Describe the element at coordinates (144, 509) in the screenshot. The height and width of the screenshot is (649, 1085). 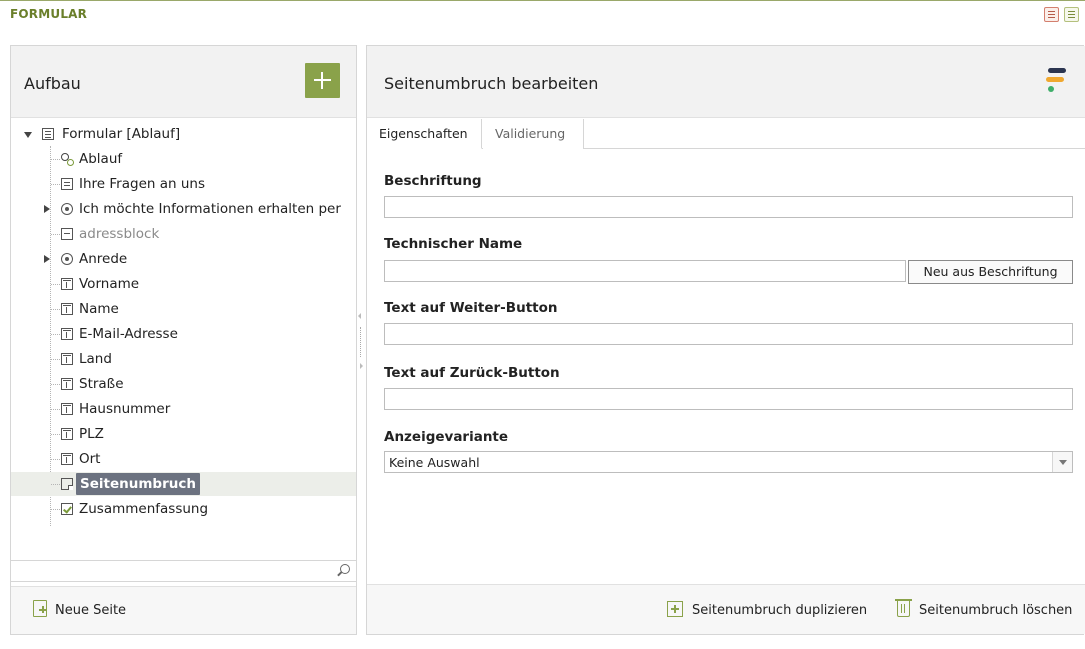
I see `tree-node-label: Zusammenfassung` at that location.